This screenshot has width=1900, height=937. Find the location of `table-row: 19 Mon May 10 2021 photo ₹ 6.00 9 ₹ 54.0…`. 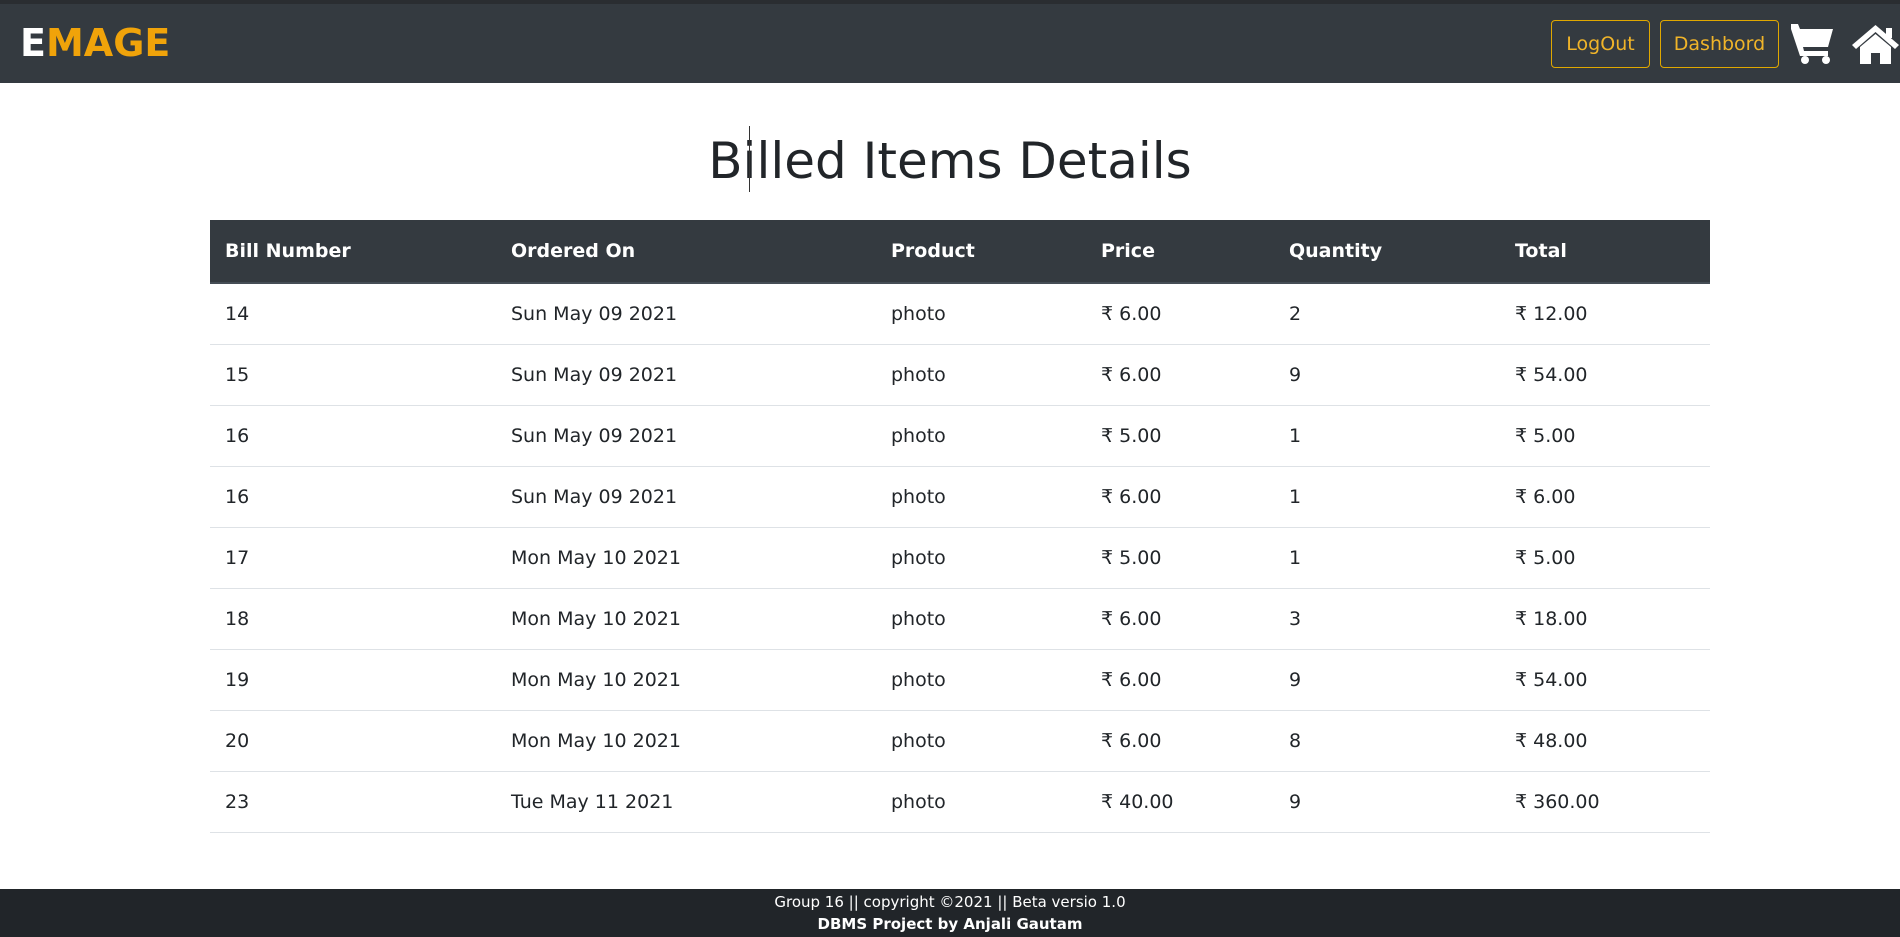

table-row: 19 Mon May 10 2021 photo ₹ 6.00 9 ₹ 54.0… is located at coordinates (960, 679).